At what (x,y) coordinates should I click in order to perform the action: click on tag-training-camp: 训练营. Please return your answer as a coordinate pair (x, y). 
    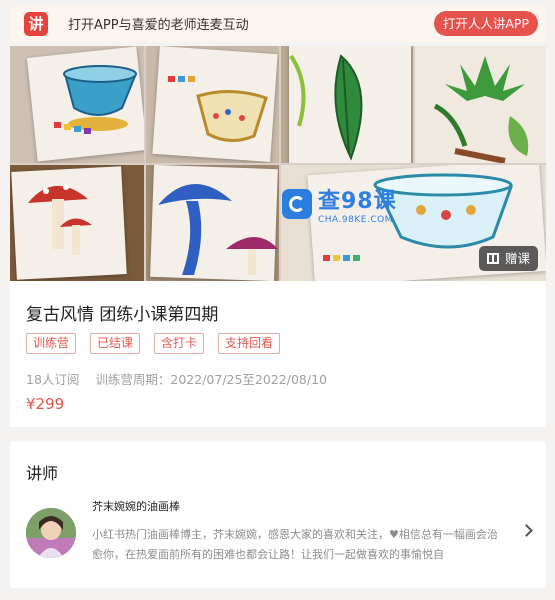
    Looking at the image, I should click on (51, 343).